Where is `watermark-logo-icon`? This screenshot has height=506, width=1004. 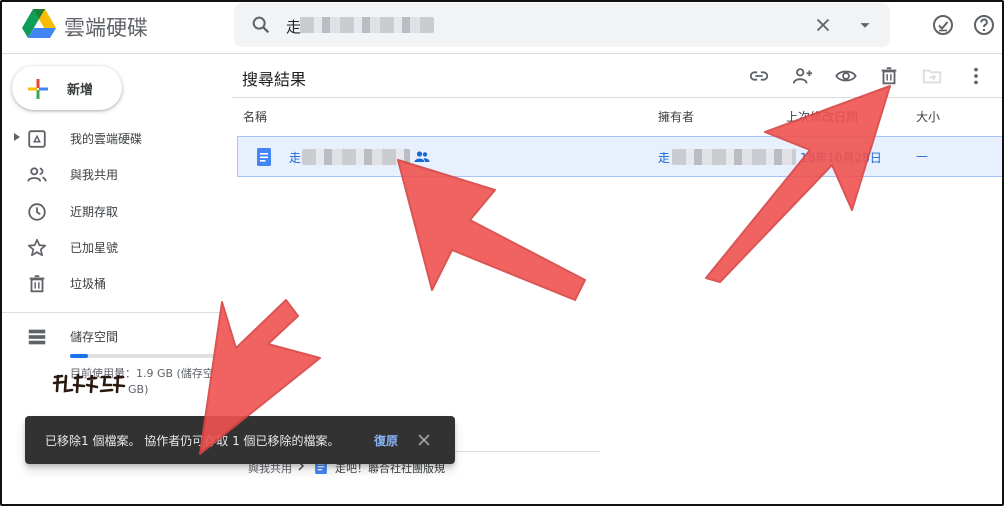
watermark-logo-icon is located at coordinates (89, 383).